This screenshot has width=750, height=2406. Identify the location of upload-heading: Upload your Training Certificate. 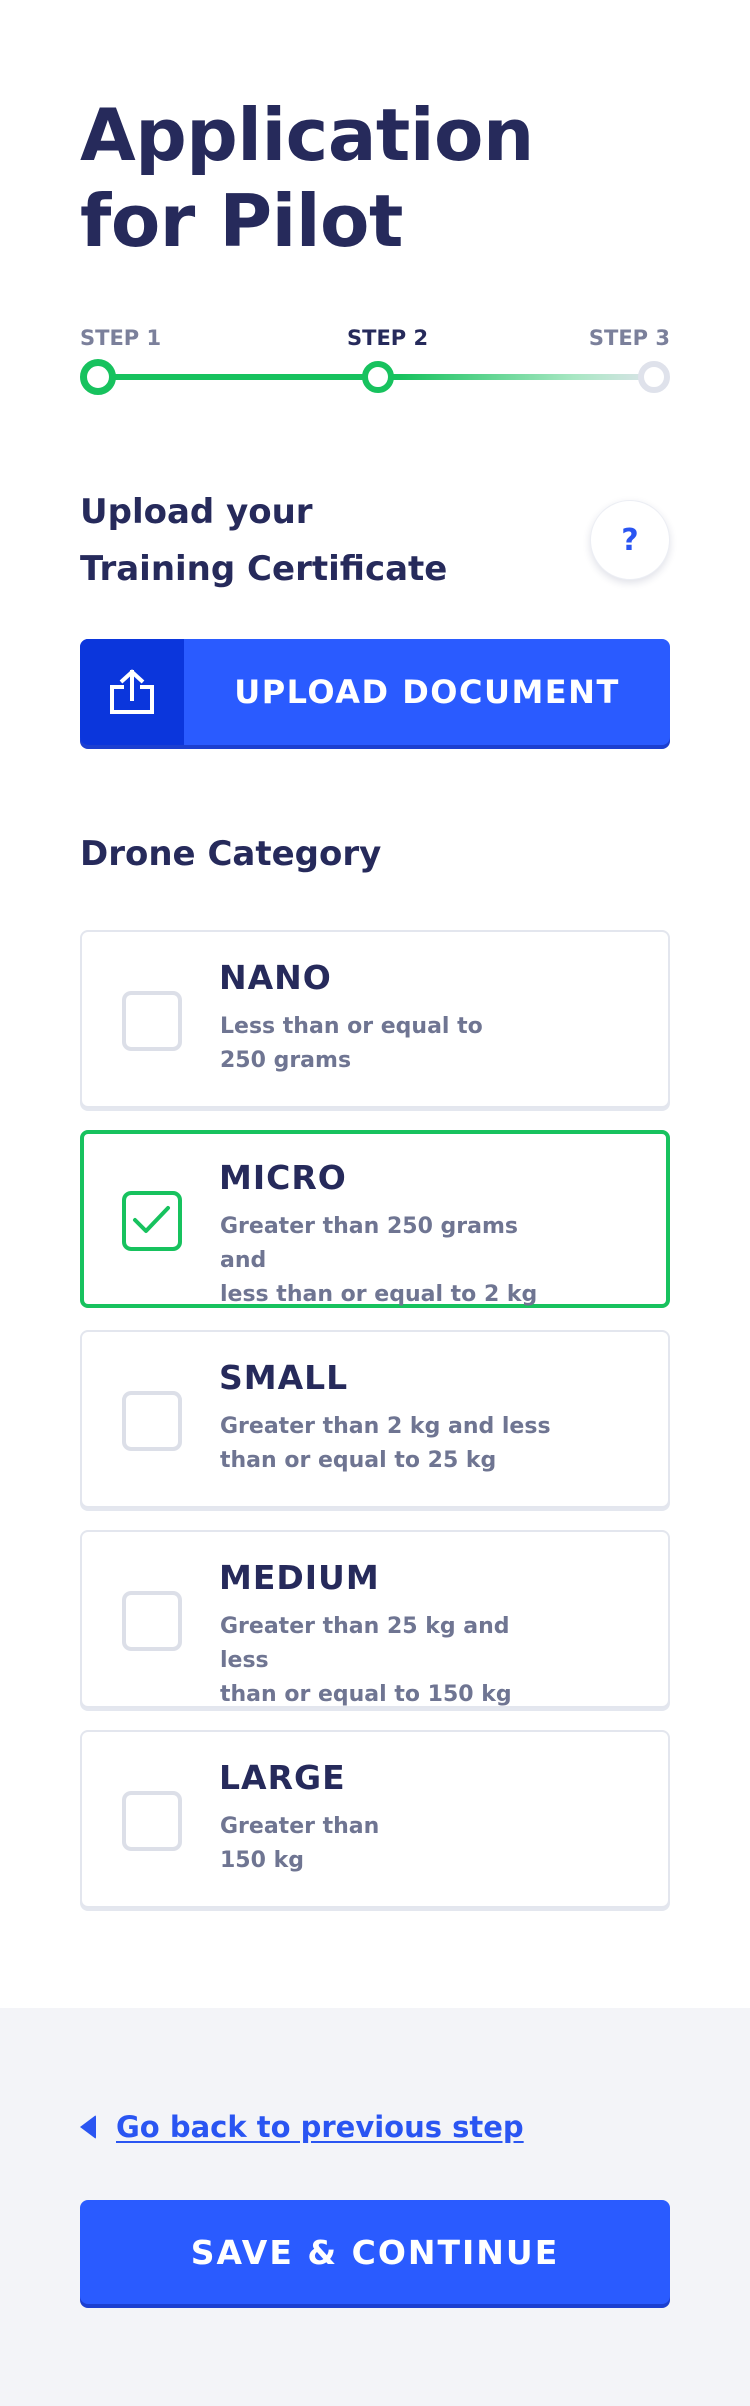
(280, 541).